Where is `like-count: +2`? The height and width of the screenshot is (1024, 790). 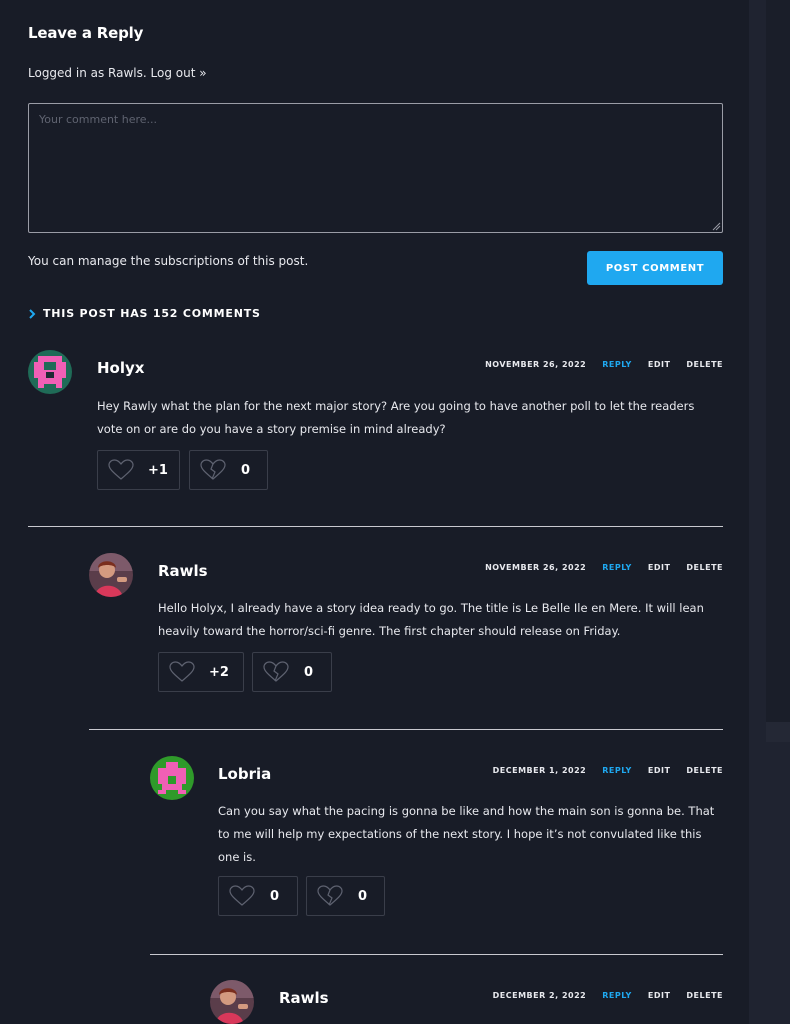 like-count: +2 is located at coordinates (219, 672).